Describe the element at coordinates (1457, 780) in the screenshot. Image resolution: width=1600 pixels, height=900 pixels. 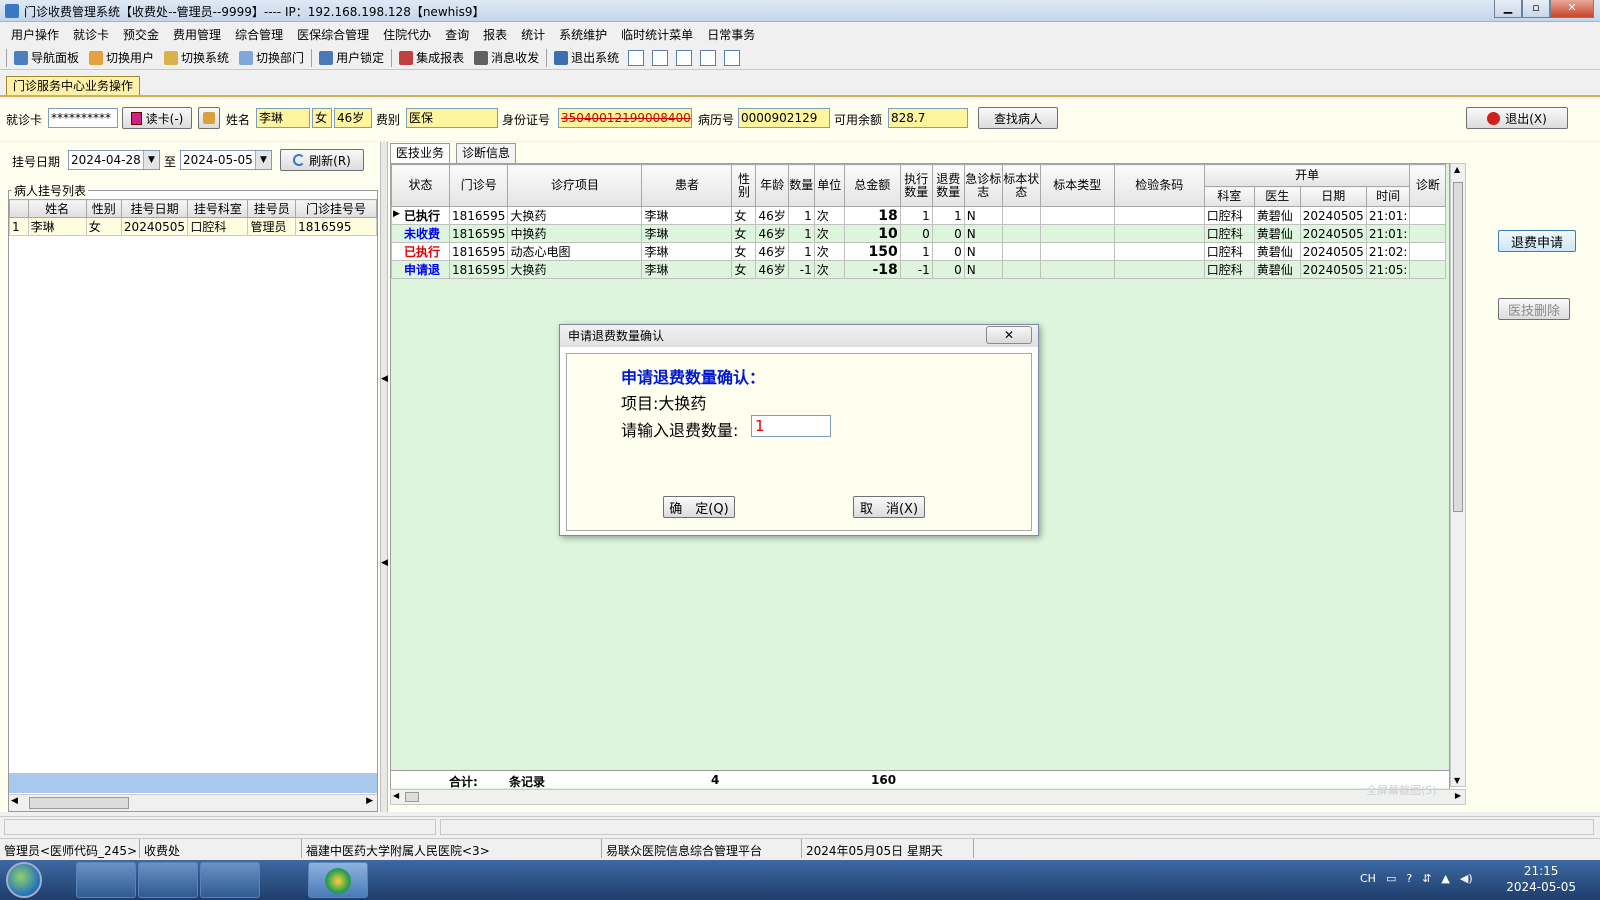
I see `scroll-down-icon: ▼` at that location.